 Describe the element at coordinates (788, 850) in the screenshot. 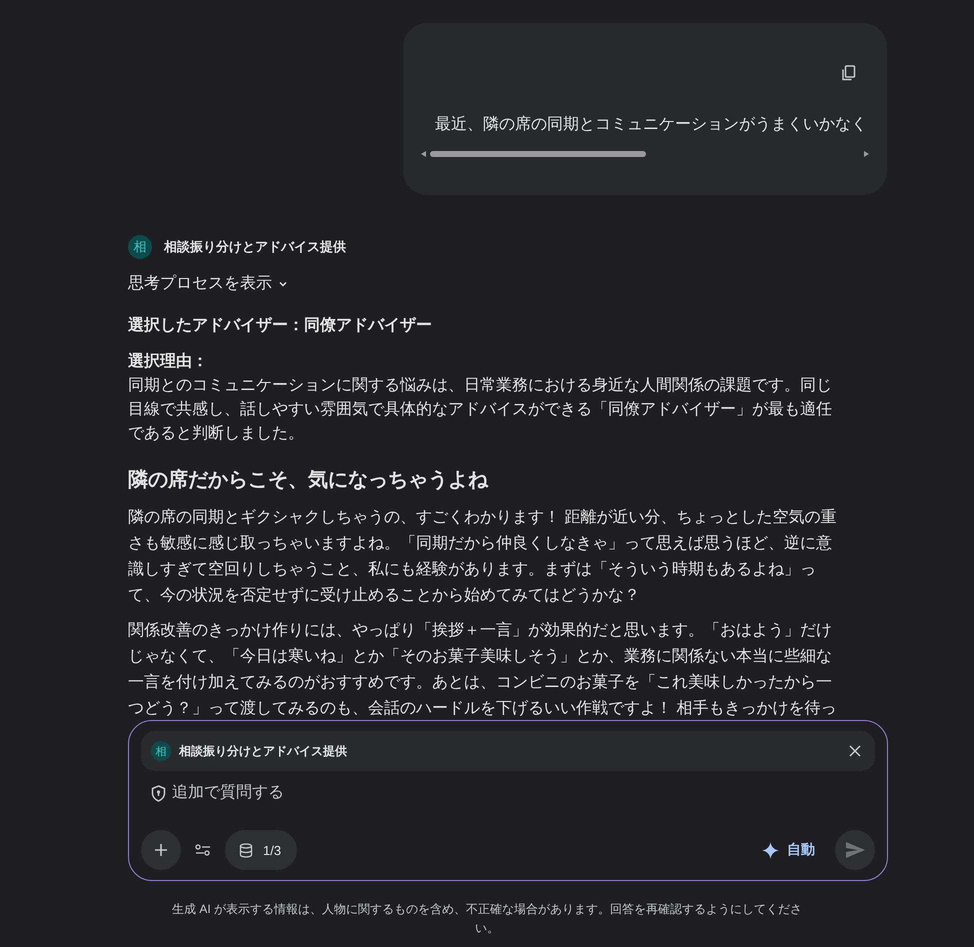

I see `mode-button: 自動` at that location.